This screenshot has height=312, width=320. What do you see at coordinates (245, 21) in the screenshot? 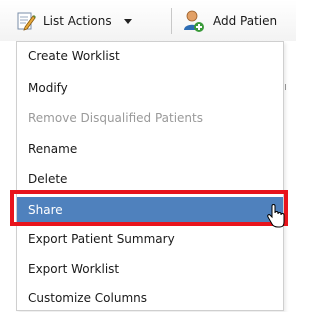
I see `add-patient-label: Add Patien` at bounding box center [245, 21].